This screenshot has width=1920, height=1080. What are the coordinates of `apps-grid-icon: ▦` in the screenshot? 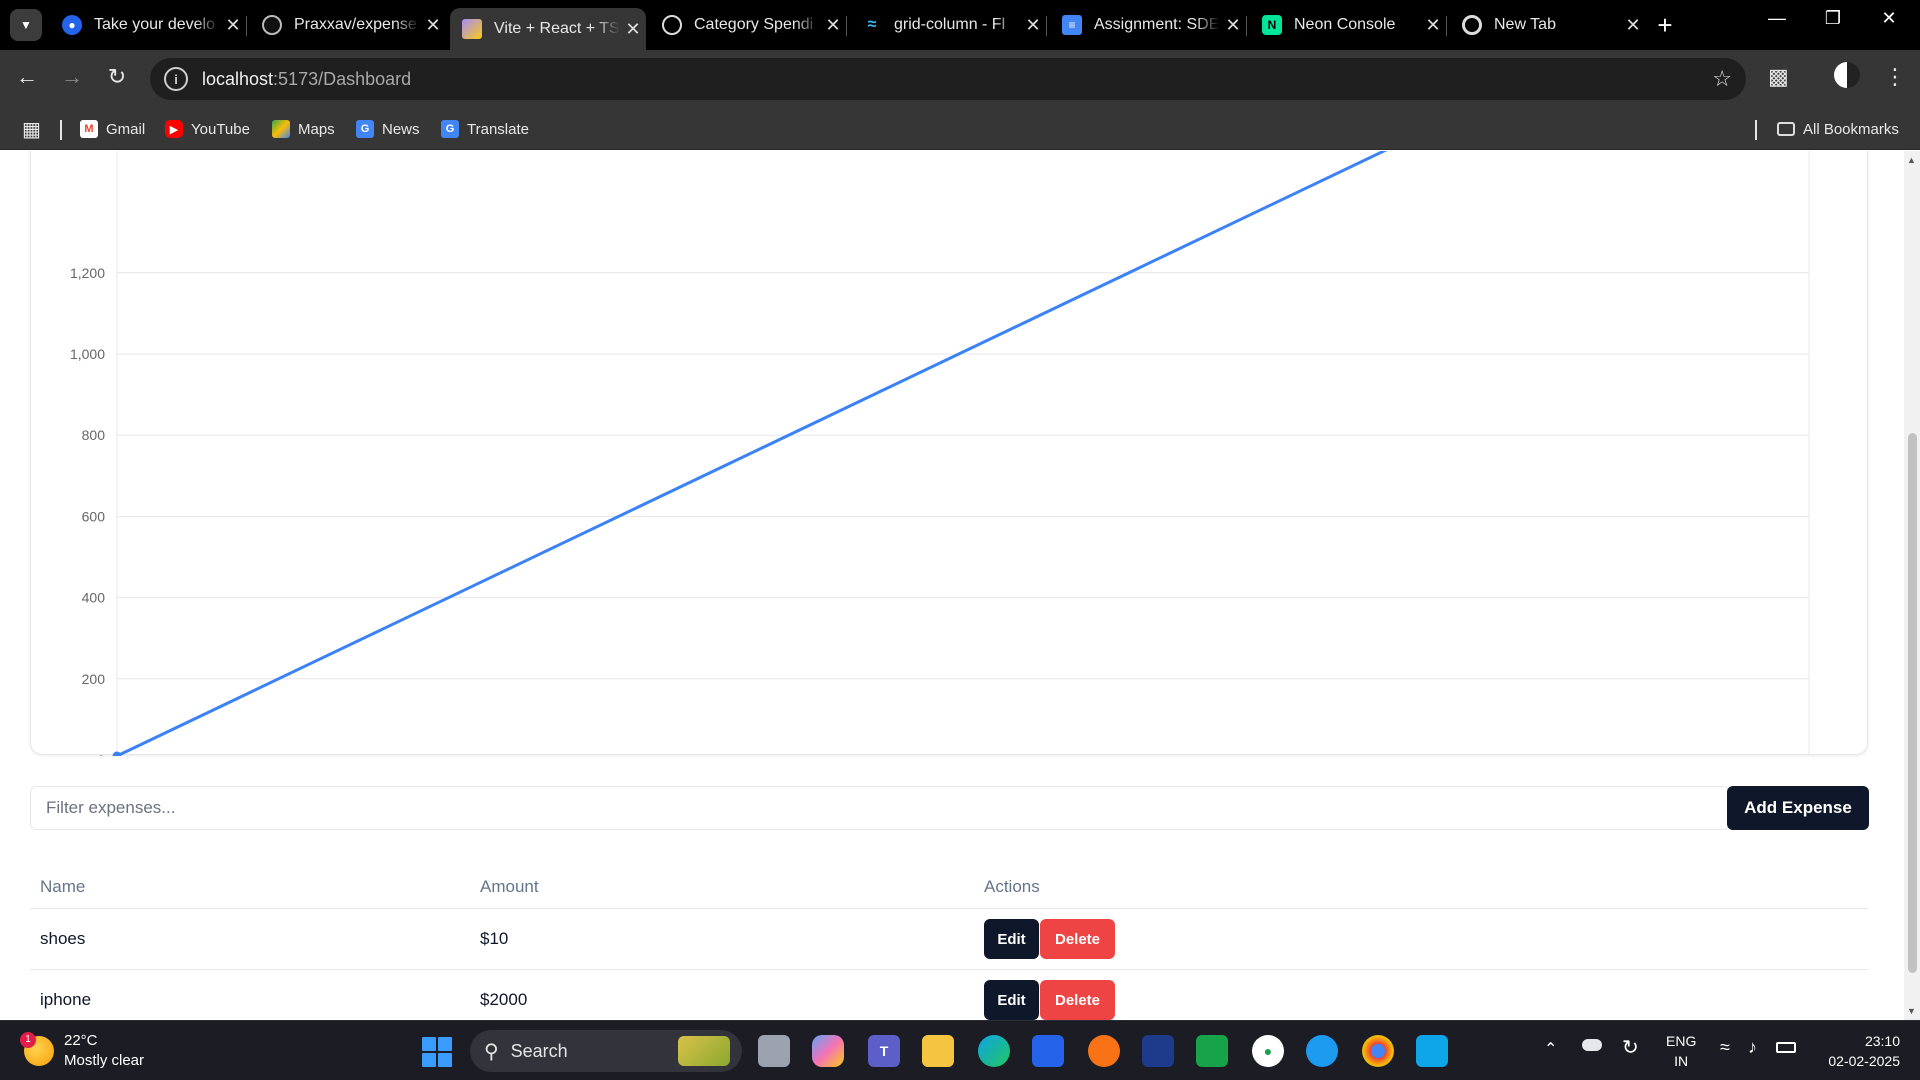 It's located at (31, 129).